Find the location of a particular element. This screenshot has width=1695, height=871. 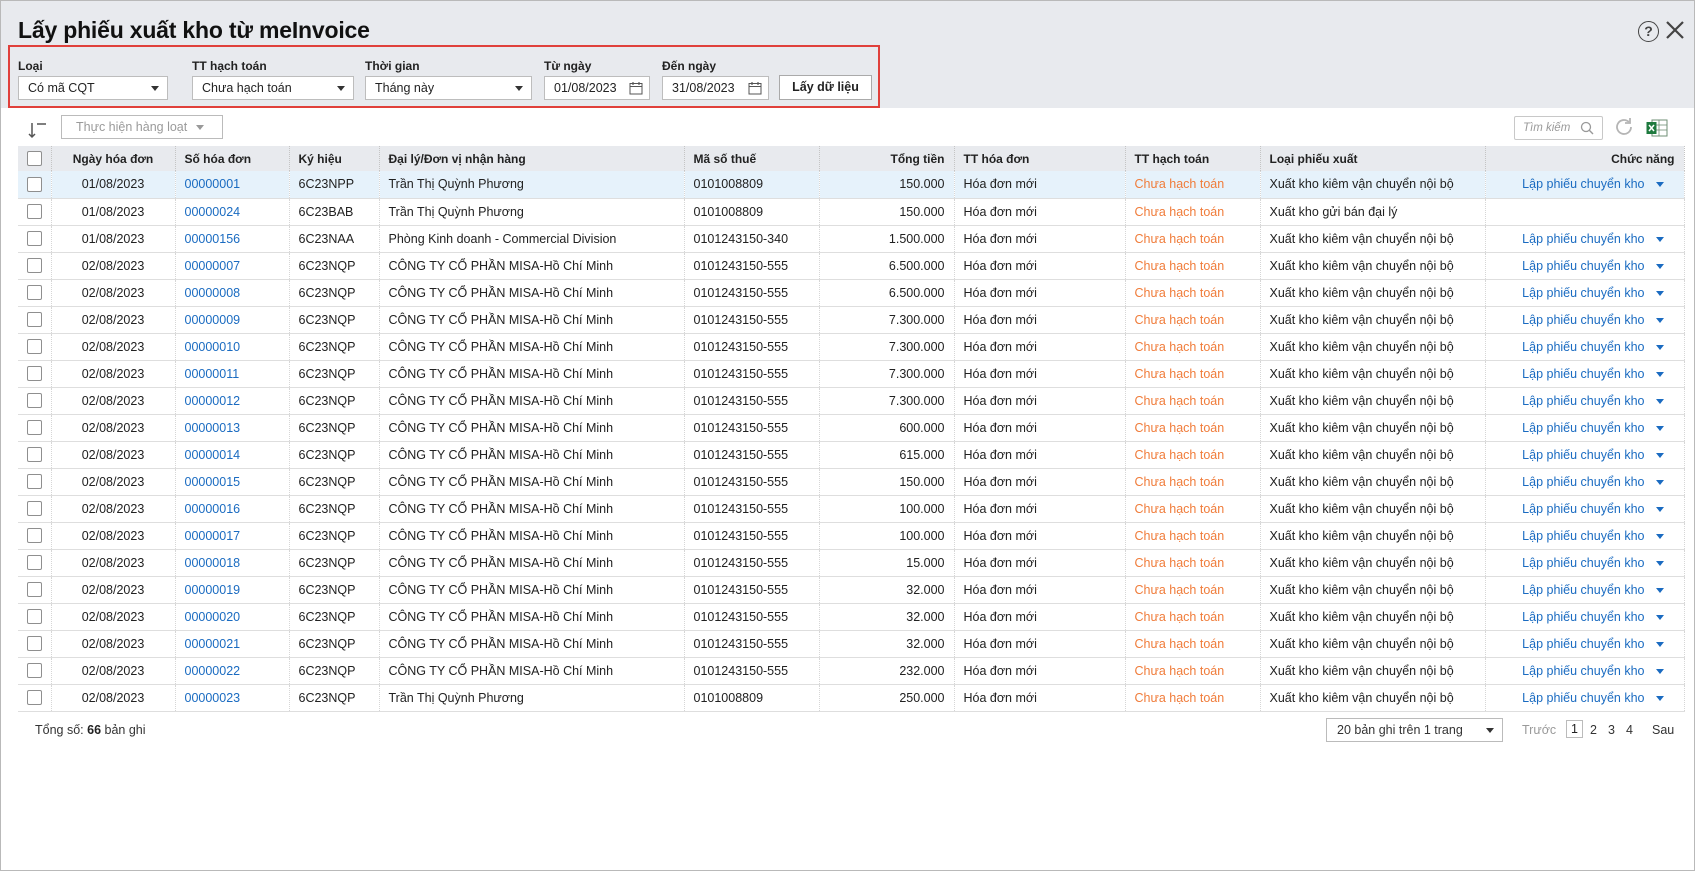

row-invoice-no: 00000156 is located at coordinates (232, 239).